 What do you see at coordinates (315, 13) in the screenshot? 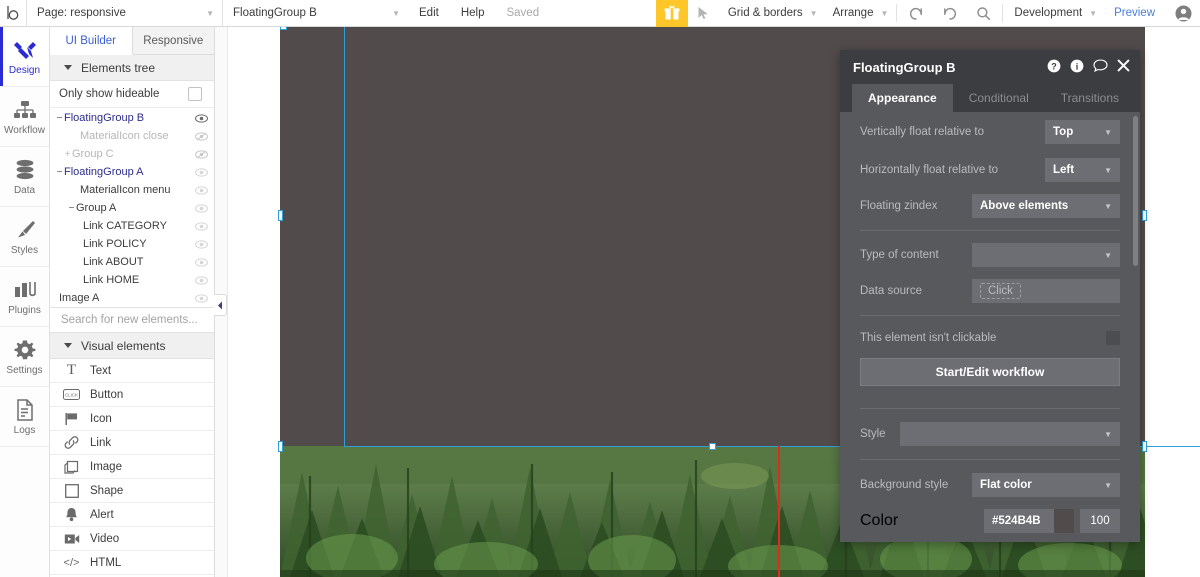
I see `element-selector: FloatingGroup B ▼` at bounding box center [315, 13].